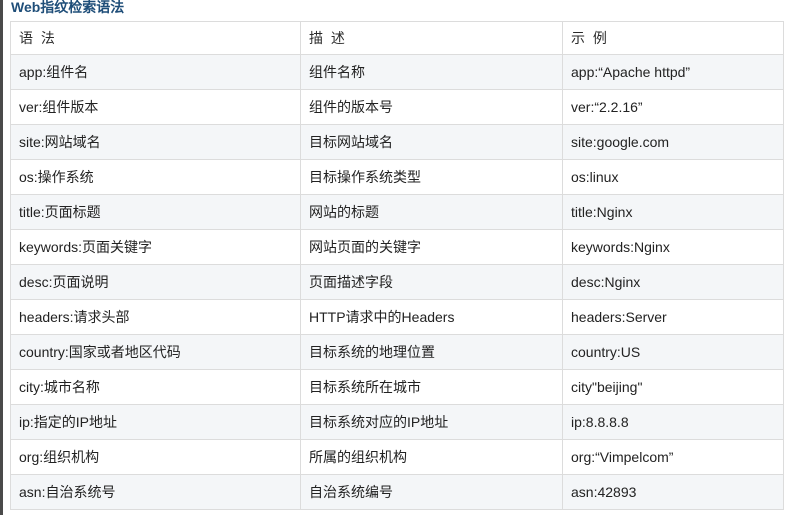  I want to click on cell-example: asn:42893, so click(673, 492).